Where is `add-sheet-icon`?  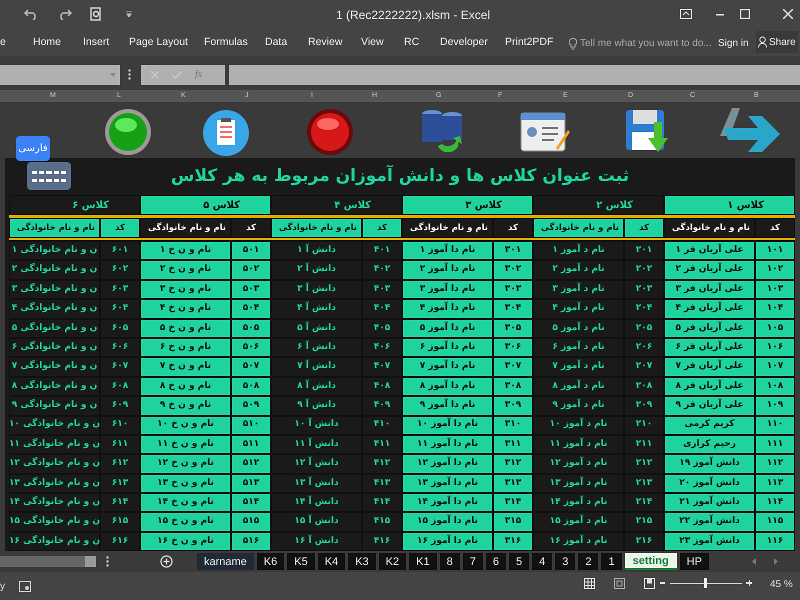 add-sheet-icon is located at coordinates (166, 561).